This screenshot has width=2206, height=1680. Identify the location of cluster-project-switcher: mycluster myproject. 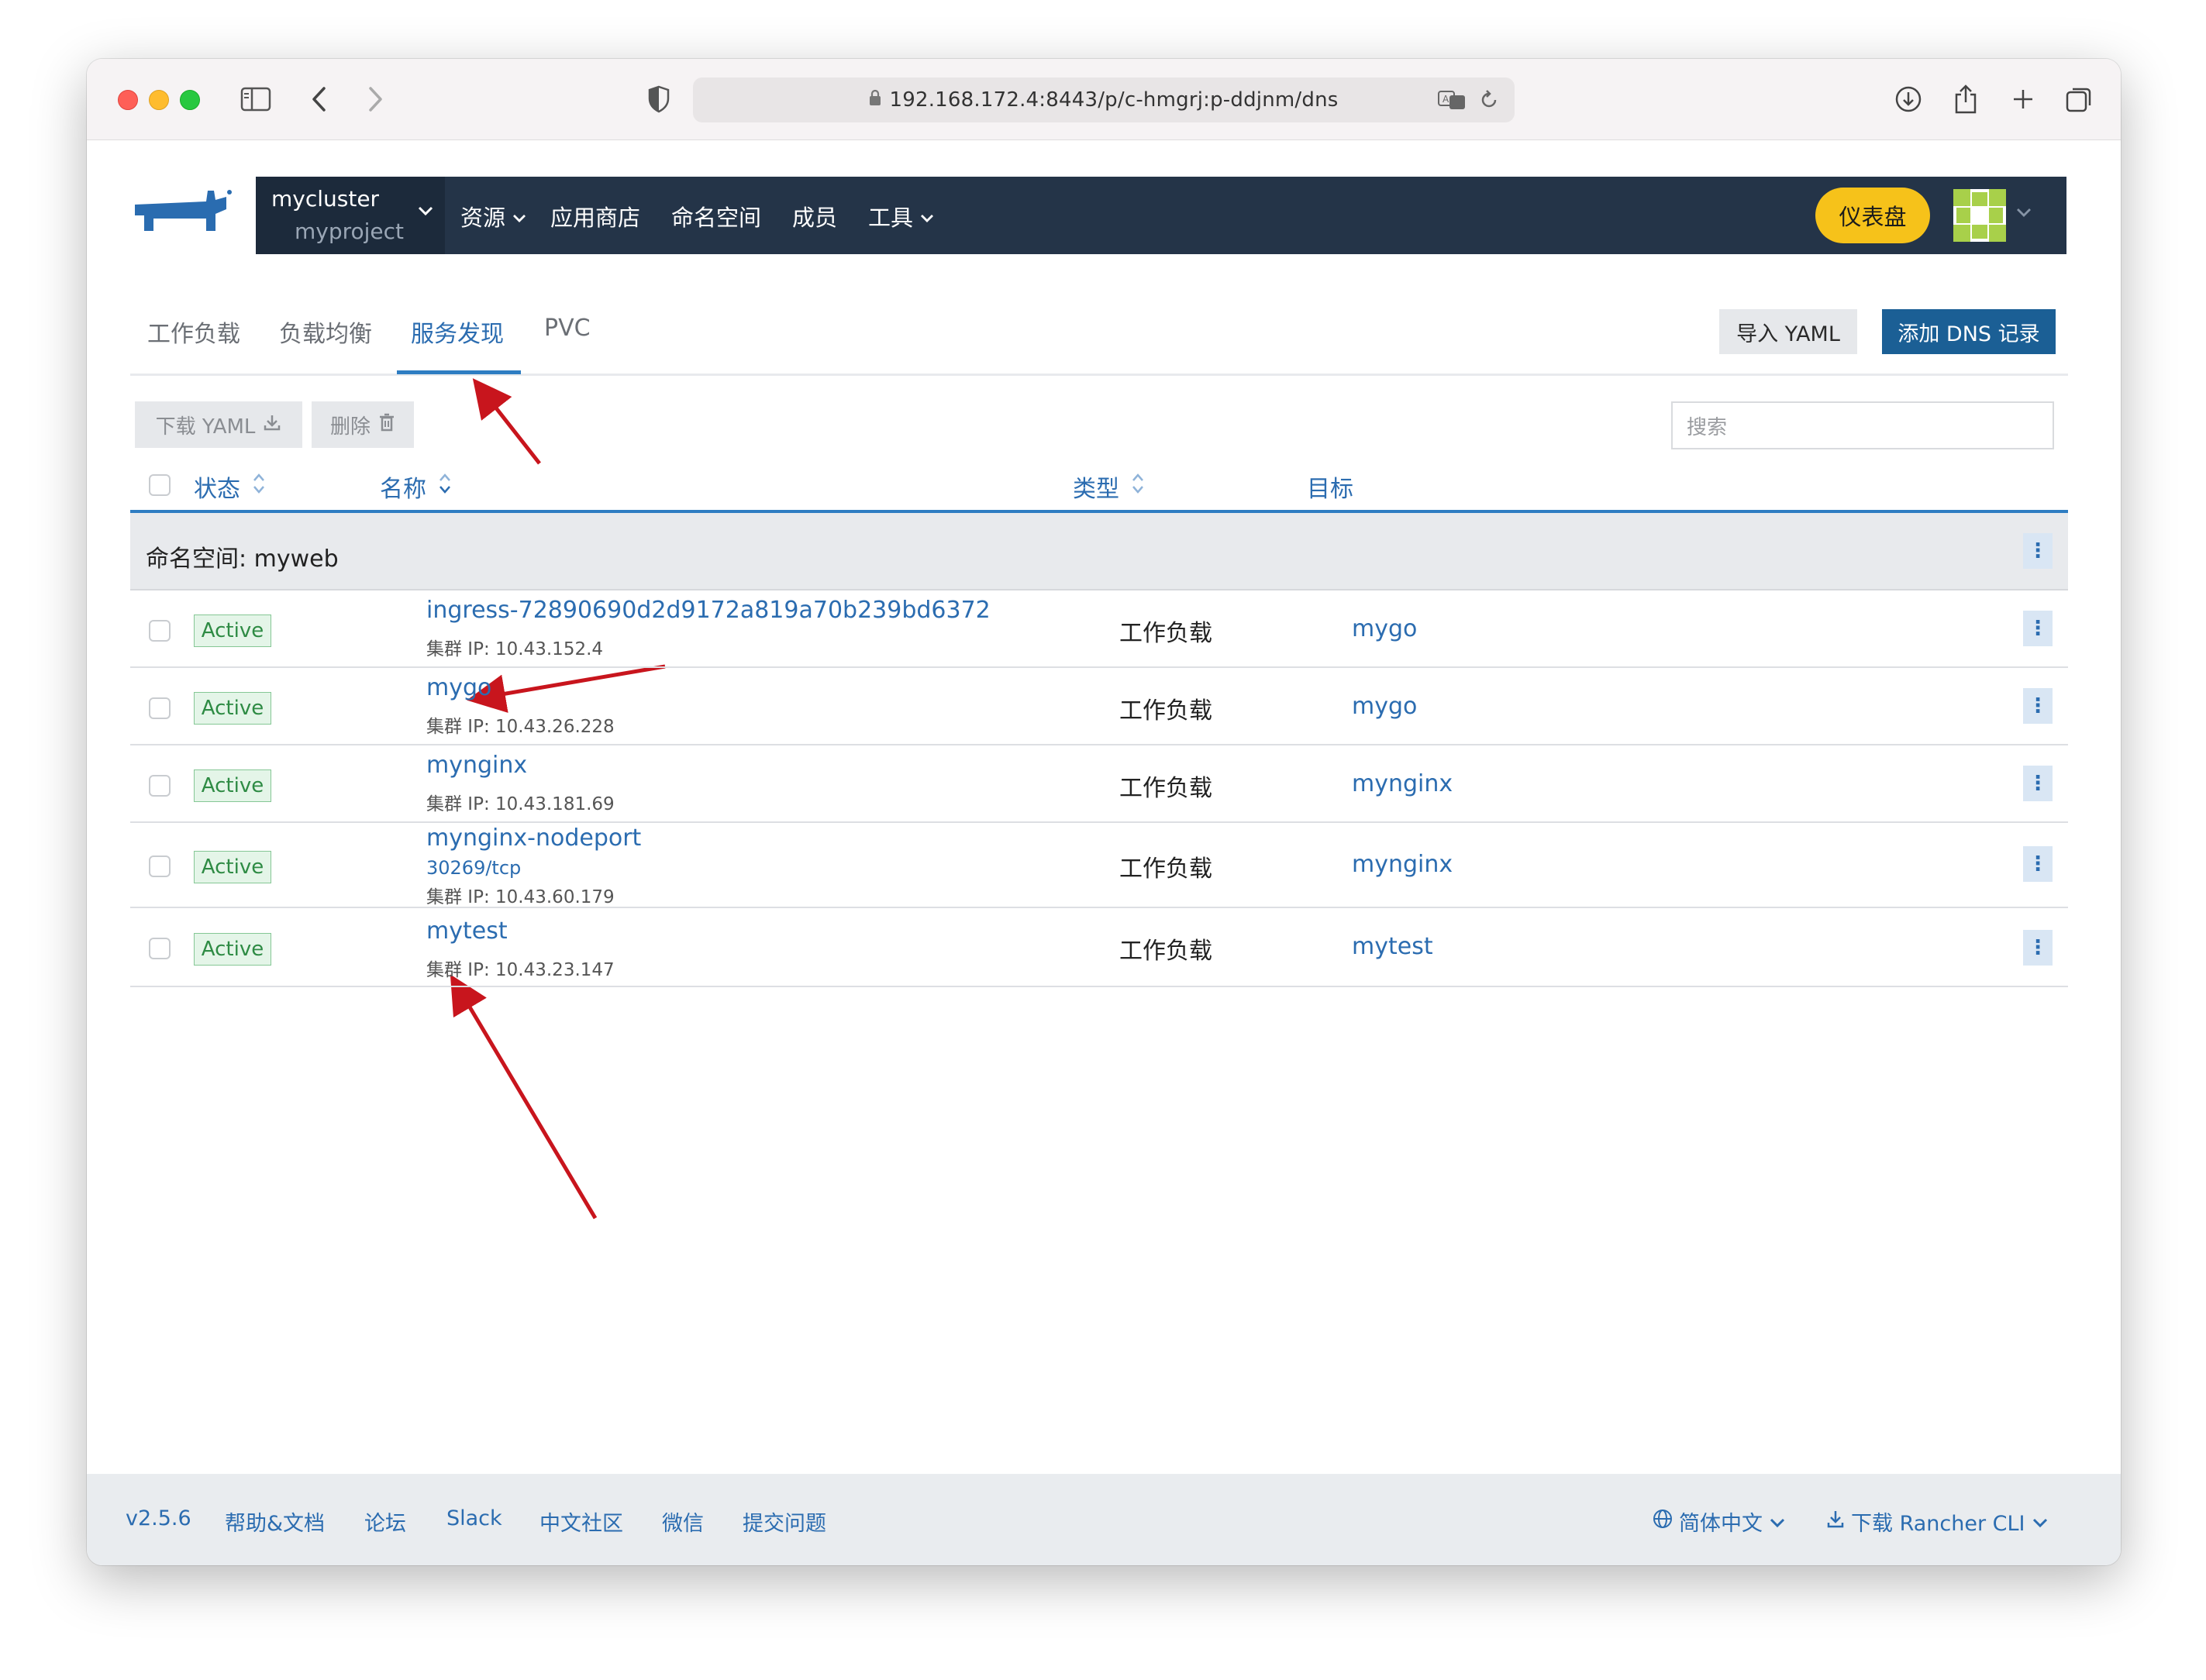
(350, 216).